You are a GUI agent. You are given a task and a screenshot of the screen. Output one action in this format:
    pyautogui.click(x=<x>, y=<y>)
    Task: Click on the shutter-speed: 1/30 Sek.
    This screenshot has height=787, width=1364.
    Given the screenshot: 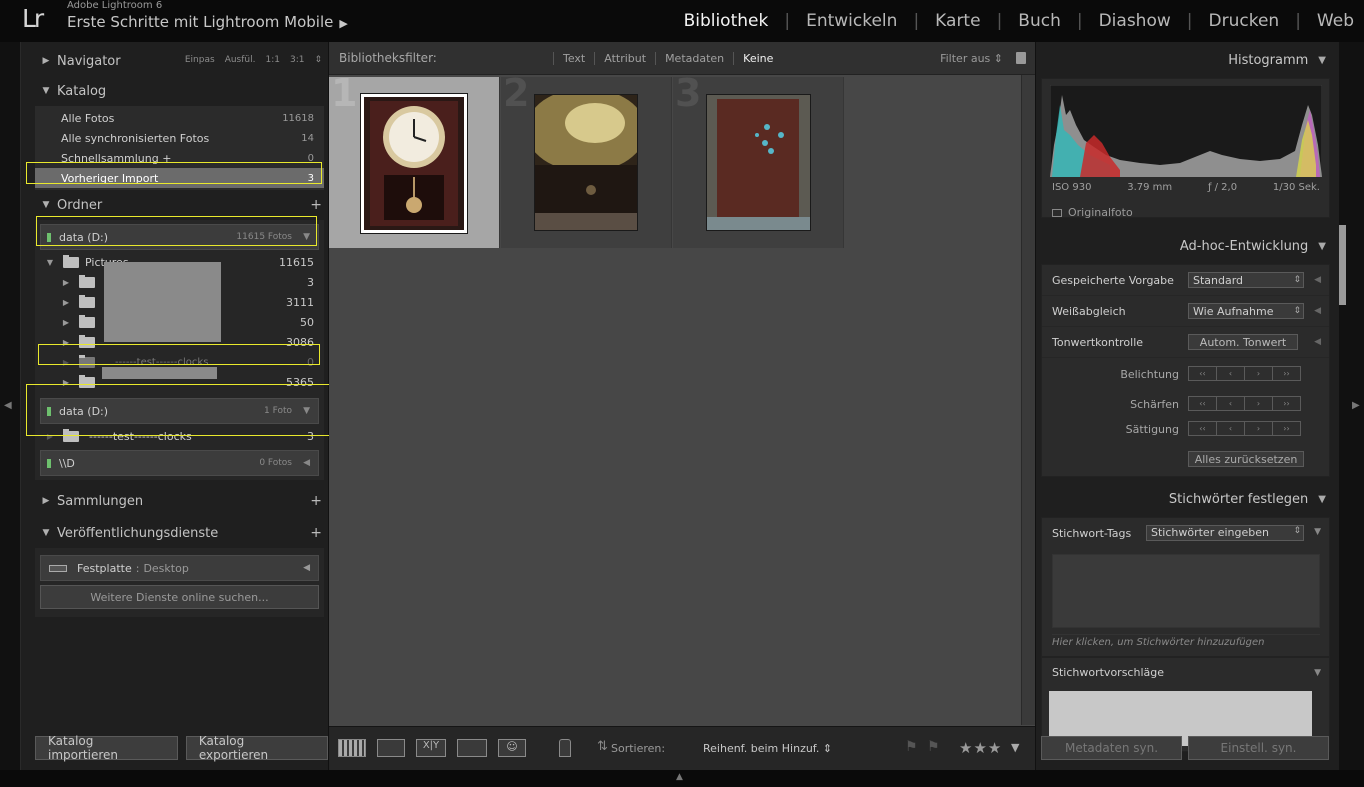 What is the action you would take?
    pyautogui.click(x=1296, y=187)
    